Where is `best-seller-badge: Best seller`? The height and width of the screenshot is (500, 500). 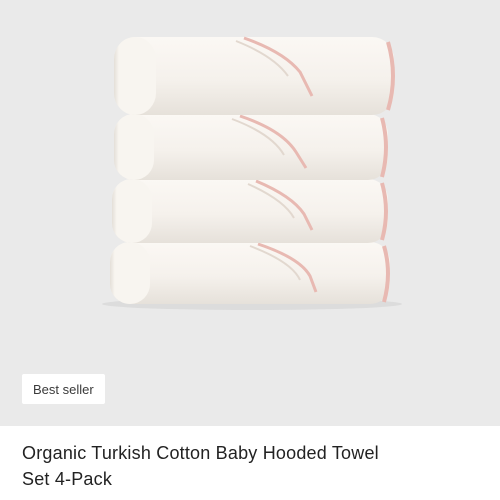
best-seller-badge: Best seller is located at coordinates (63, 389).